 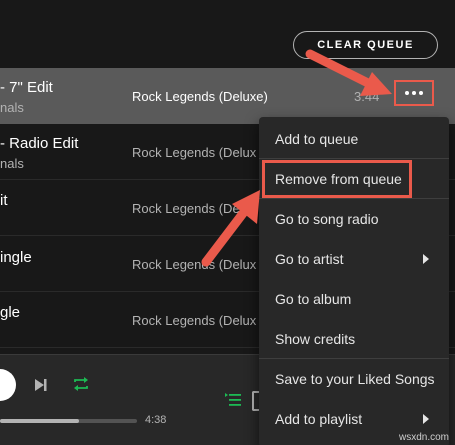 What do you see at coordinates (354, 259) in the screenshot?
I see `menu-item-go-to-artist: Go to artist` at bounding box center [354, 259].